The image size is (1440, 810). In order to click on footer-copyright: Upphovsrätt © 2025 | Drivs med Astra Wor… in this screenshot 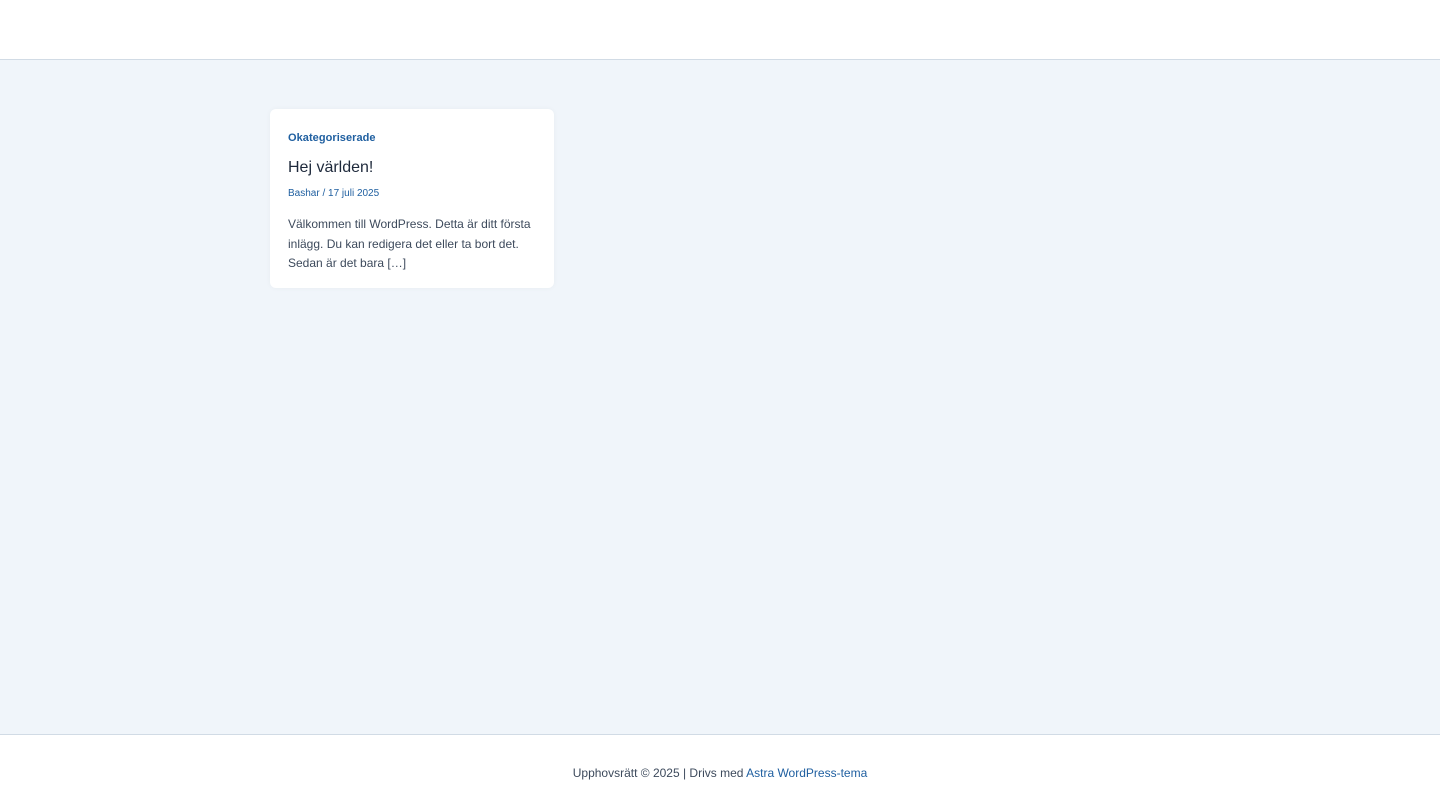, I will do `click(720, 773)`.